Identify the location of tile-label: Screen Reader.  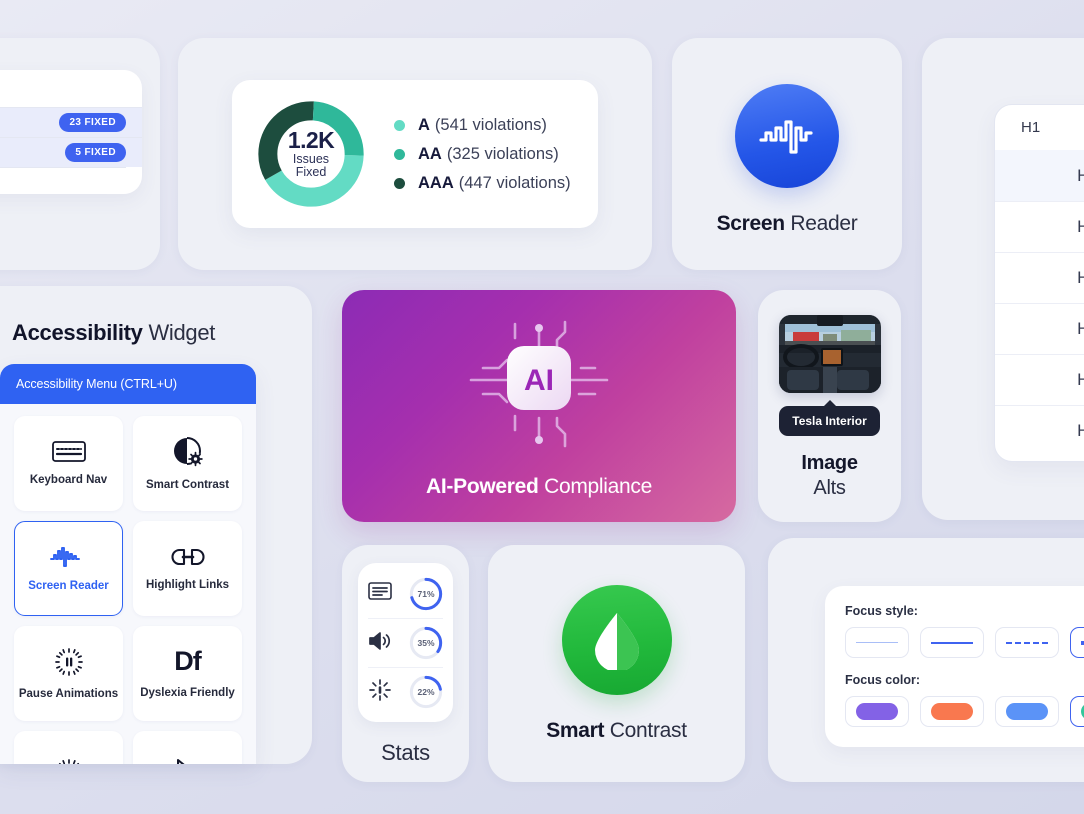
(68, 585).